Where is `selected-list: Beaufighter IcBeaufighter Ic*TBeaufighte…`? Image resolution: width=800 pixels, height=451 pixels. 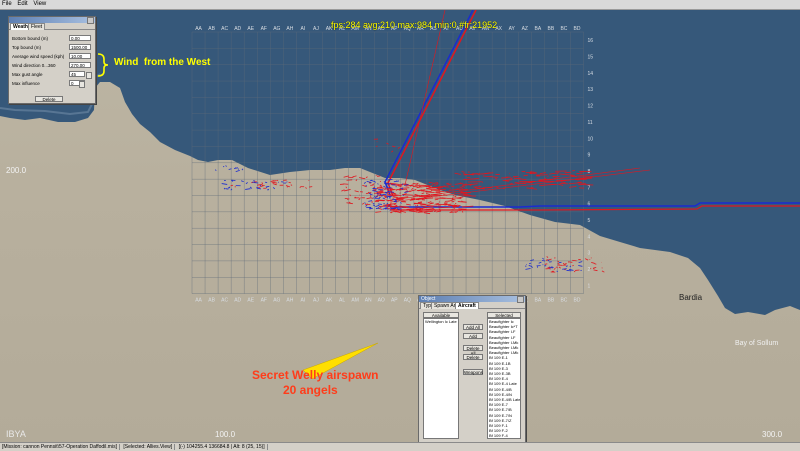
selected-list: Beaufighter IcBeaufighter Ic*TBeaufighte… is located at coordinates (504, 378).